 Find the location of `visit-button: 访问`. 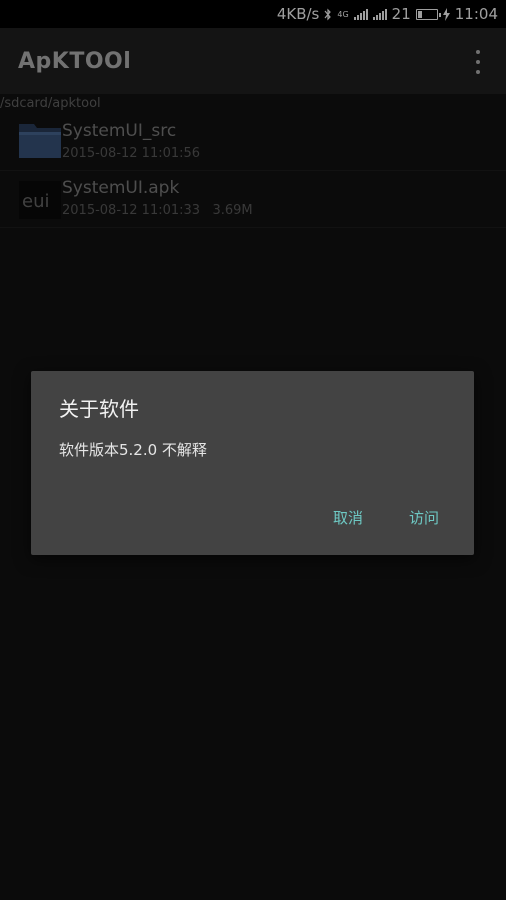

visit-button: 访问 is located at coordinates (424, 517).